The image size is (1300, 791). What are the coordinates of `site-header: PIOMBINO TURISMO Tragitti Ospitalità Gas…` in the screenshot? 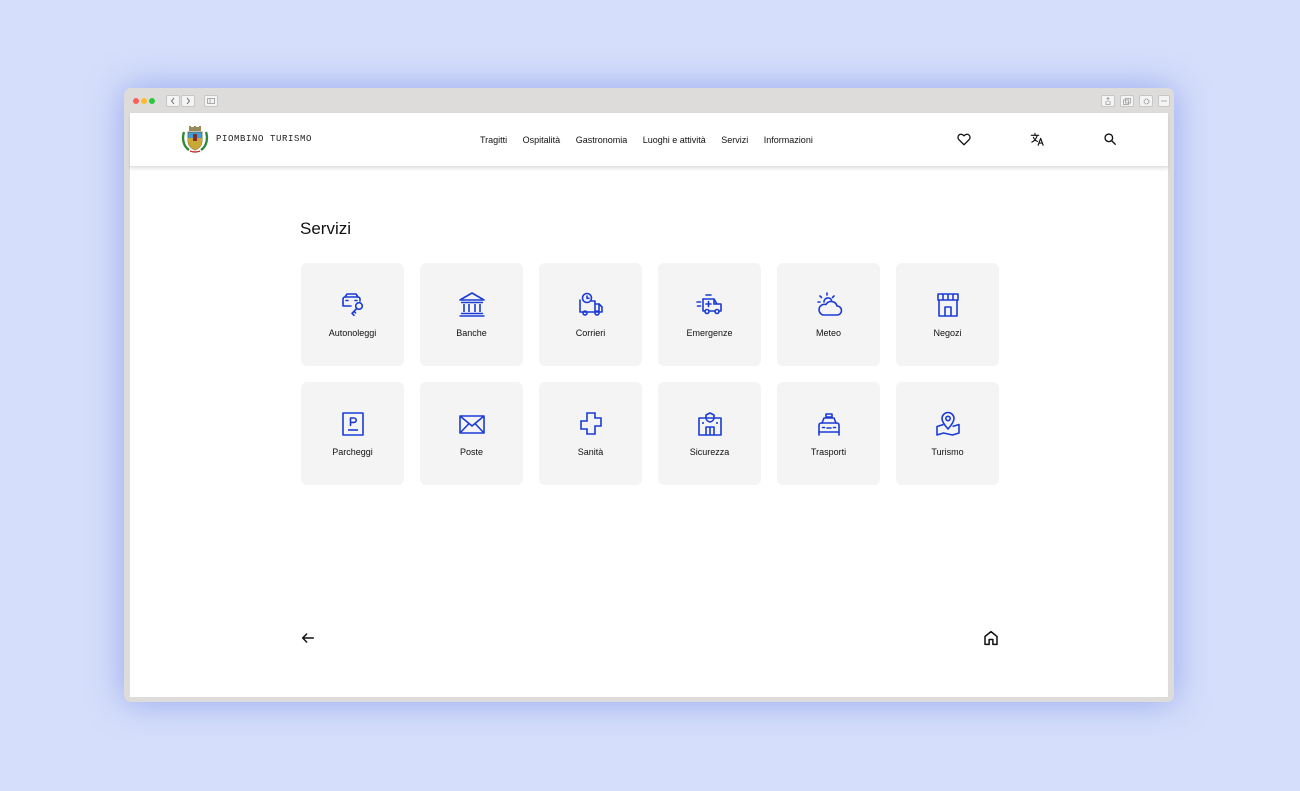 It's located at (649, 140).